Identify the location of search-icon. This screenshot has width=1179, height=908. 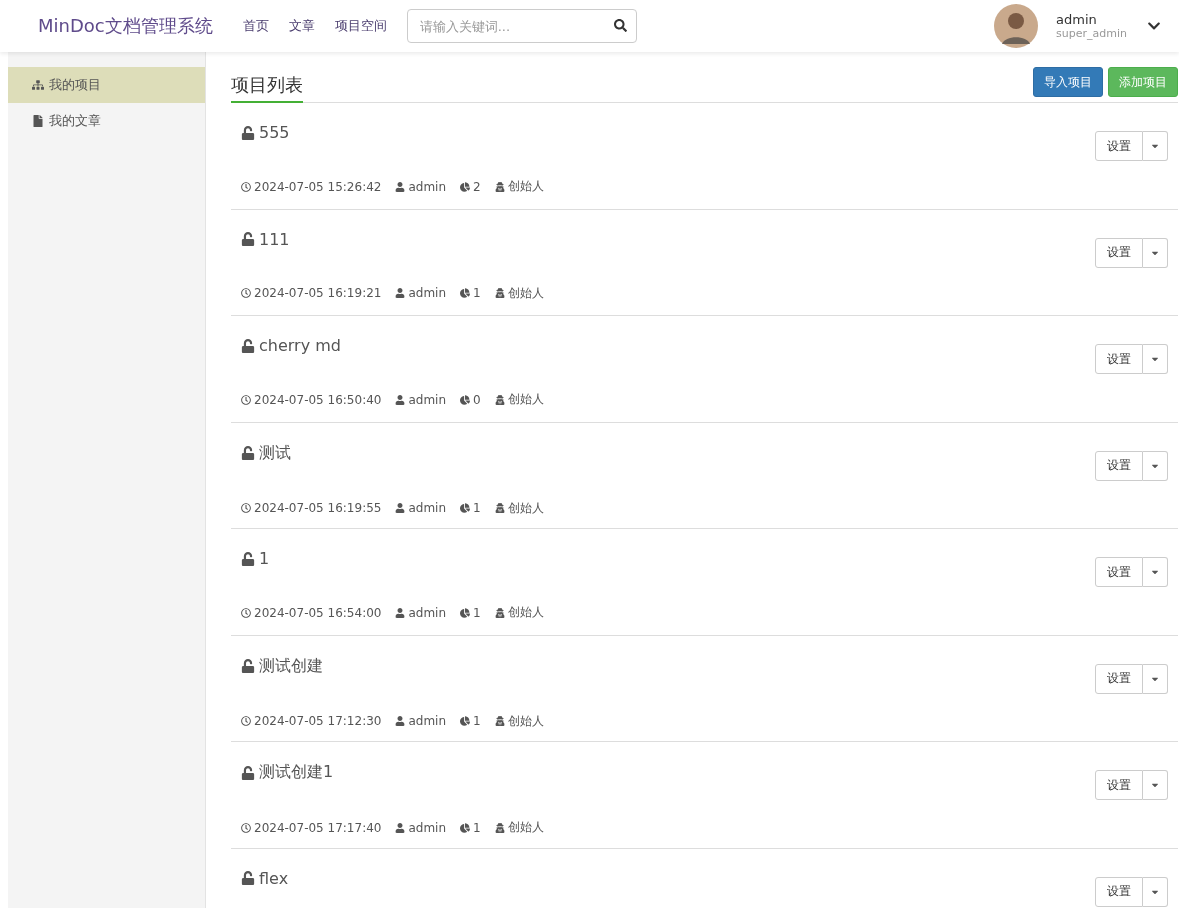
(620, 25).